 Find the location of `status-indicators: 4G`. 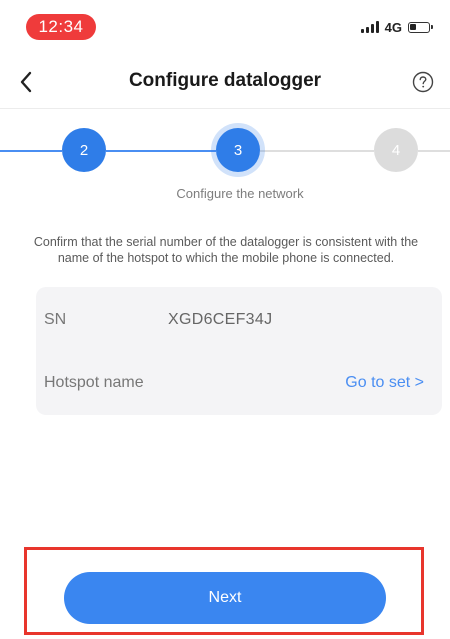

status-indicators: 4G is located at coordinates (396, 27).